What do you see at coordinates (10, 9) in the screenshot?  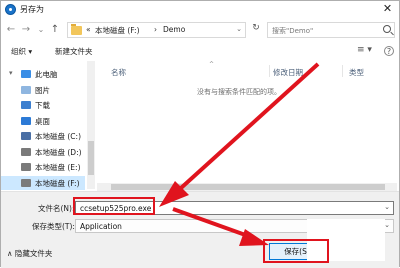 I see `app-icon` at bounding box center [10, 9].